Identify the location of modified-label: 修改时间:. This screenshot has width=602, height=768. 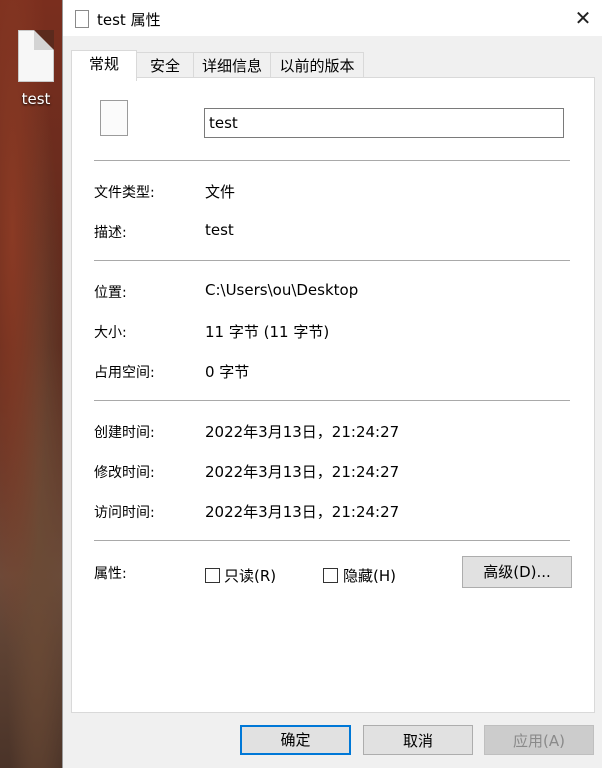
(124, 473).